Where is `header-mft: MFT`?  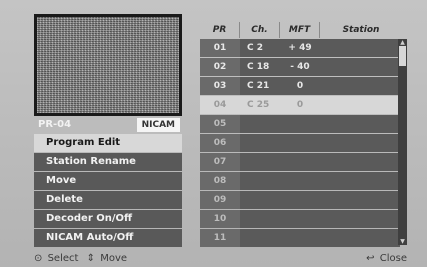 header-mft: MFT is located at coordinates (300, 30).